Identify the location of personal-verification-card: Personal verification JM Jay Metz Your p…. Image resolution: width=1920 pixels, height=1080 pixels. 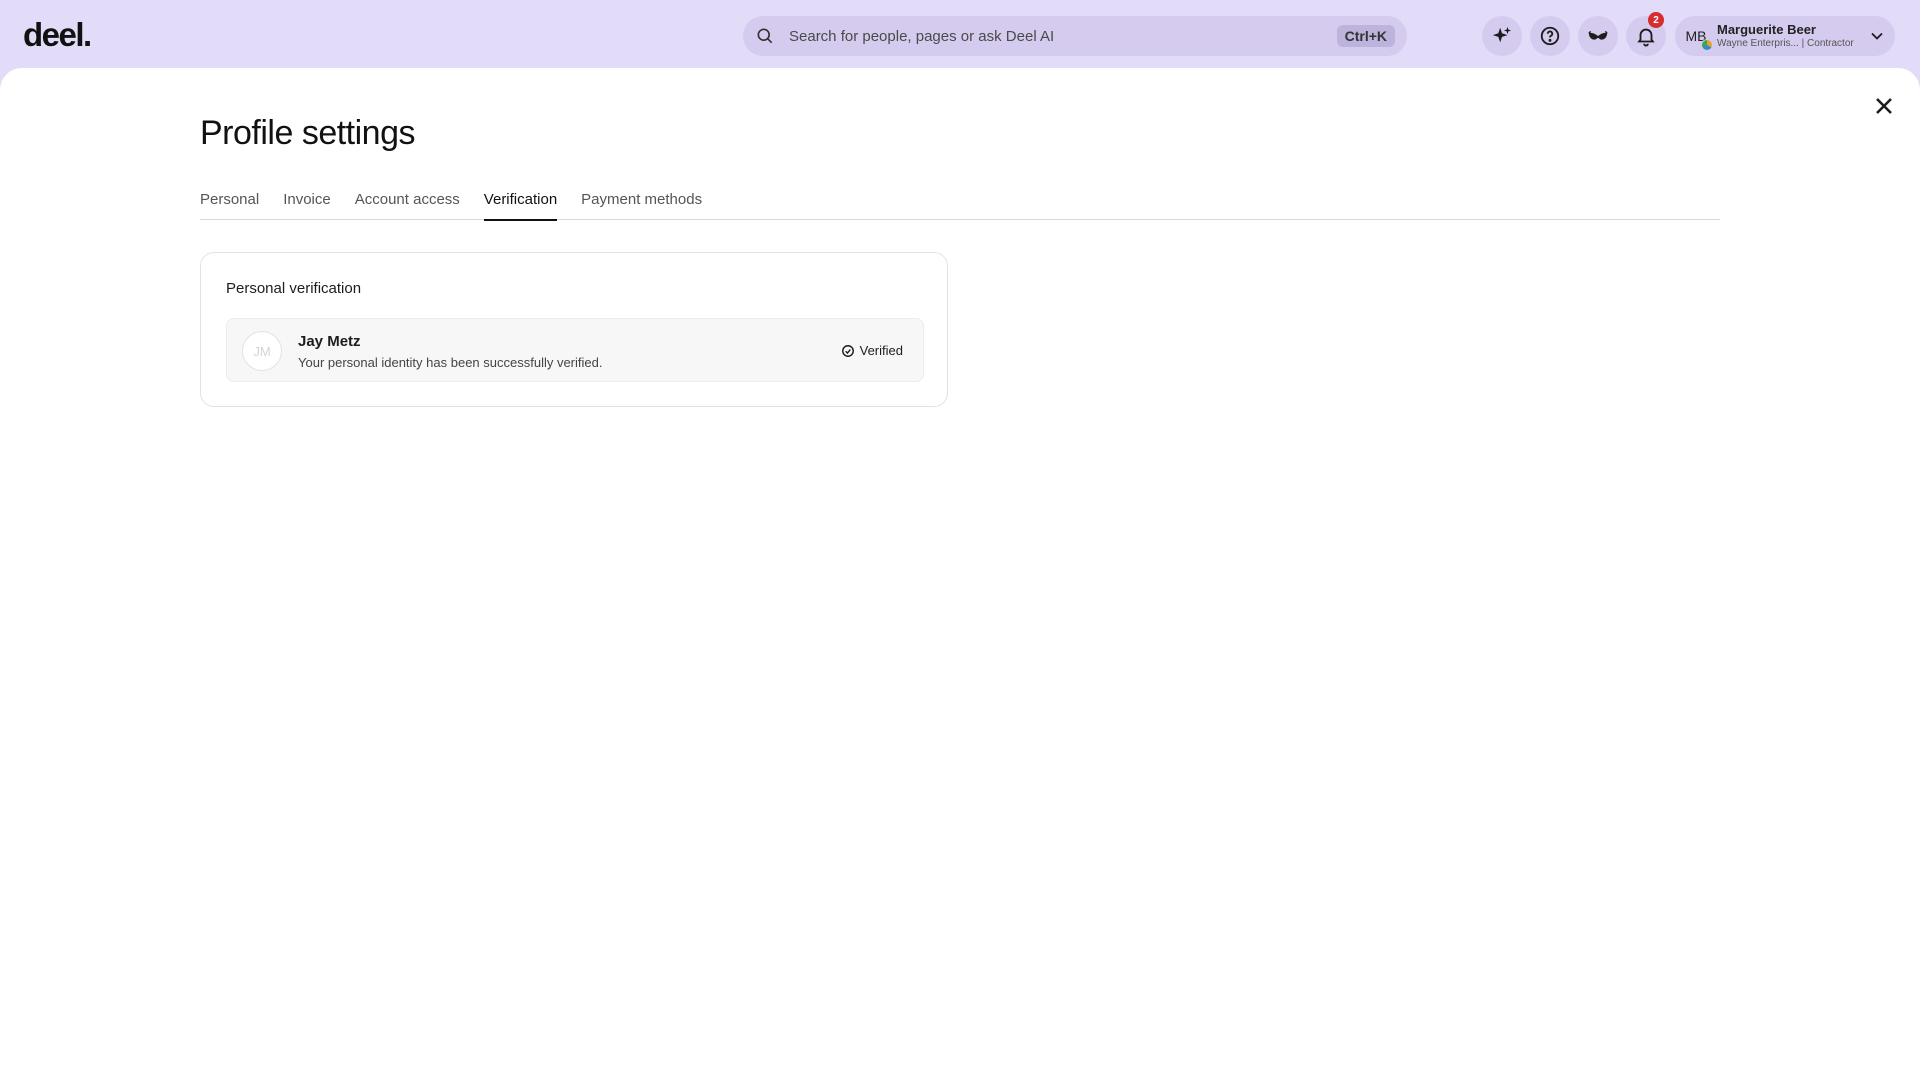
(574, 329).